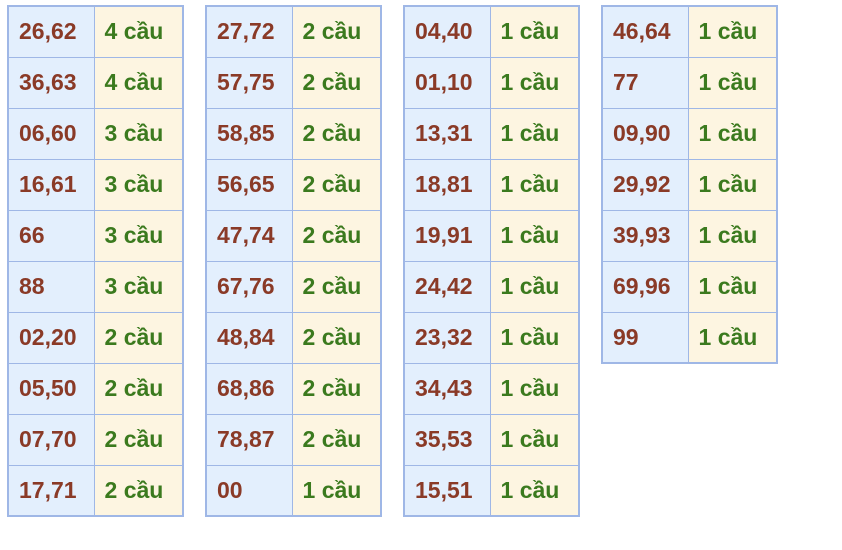 The height and width of the screenshot is (550, 842). What do you see at coordinates (95, 388) in the screenshot?
I see `table-row: 05,50 2 cầu` at bounding box center [95, 388].